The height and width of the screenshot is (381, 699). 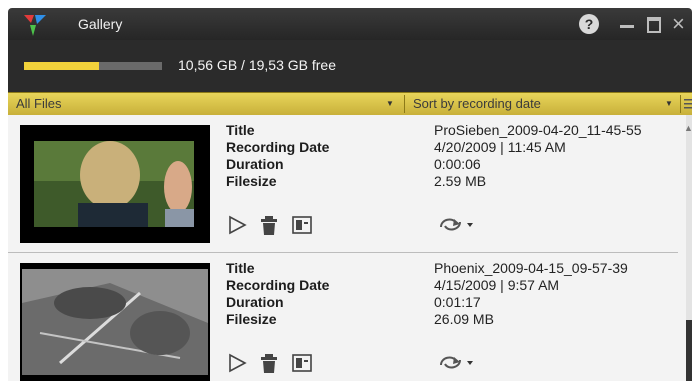 What do you see at coordinates (257, 65) in the screenshot?
I see `storage-usage-text: 10,56 GB / 19,53 GB free` at bounding box center [257, 65].